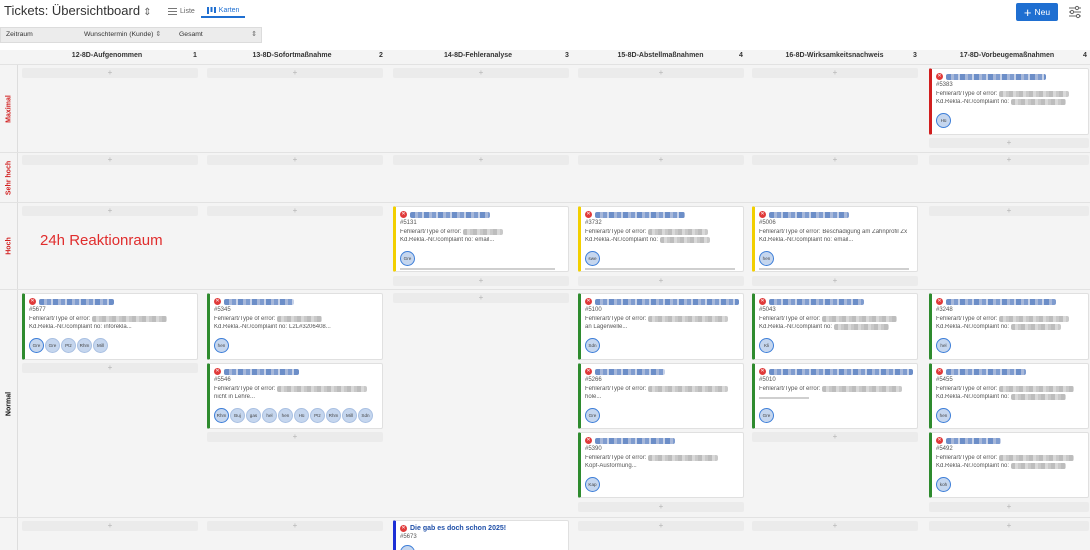  What do you see at coordinates (253, 415) in the screenshot?
I see `avatar: gas` at bounding box center [253, 415].